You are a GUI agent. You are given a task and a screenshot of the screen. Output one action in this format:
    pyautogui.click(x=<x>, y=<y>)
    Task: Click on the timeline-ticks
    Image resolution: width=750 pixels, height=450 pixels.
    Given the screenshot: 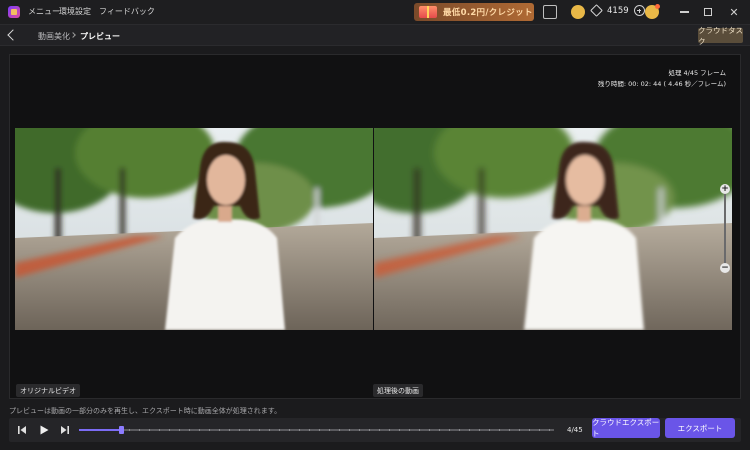 What is the action you would take?
    pyautogui.click(x=316, y=430)
    